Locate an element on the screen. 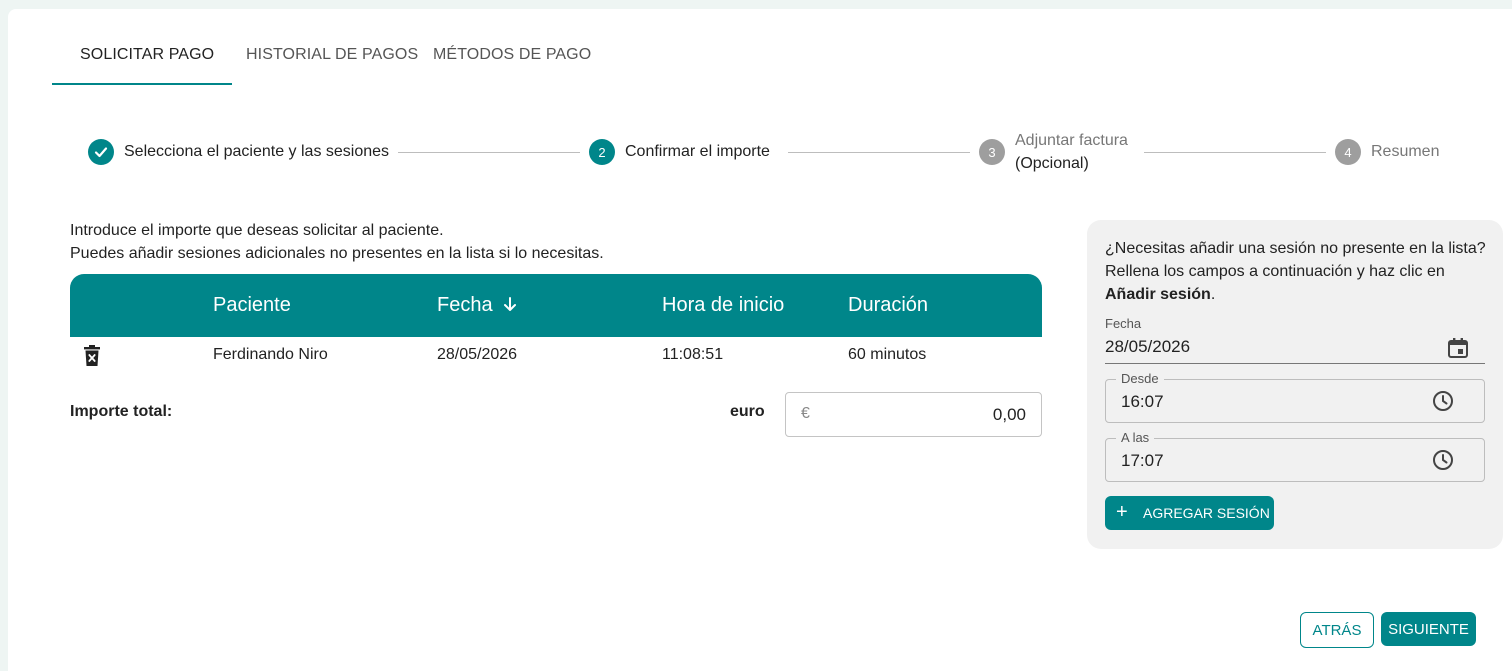 The width and height of the screenshot is (1512, 671). tab-metodos-de-pago: MÉTODOS DE PAGO is located at coordinates (512, 55).